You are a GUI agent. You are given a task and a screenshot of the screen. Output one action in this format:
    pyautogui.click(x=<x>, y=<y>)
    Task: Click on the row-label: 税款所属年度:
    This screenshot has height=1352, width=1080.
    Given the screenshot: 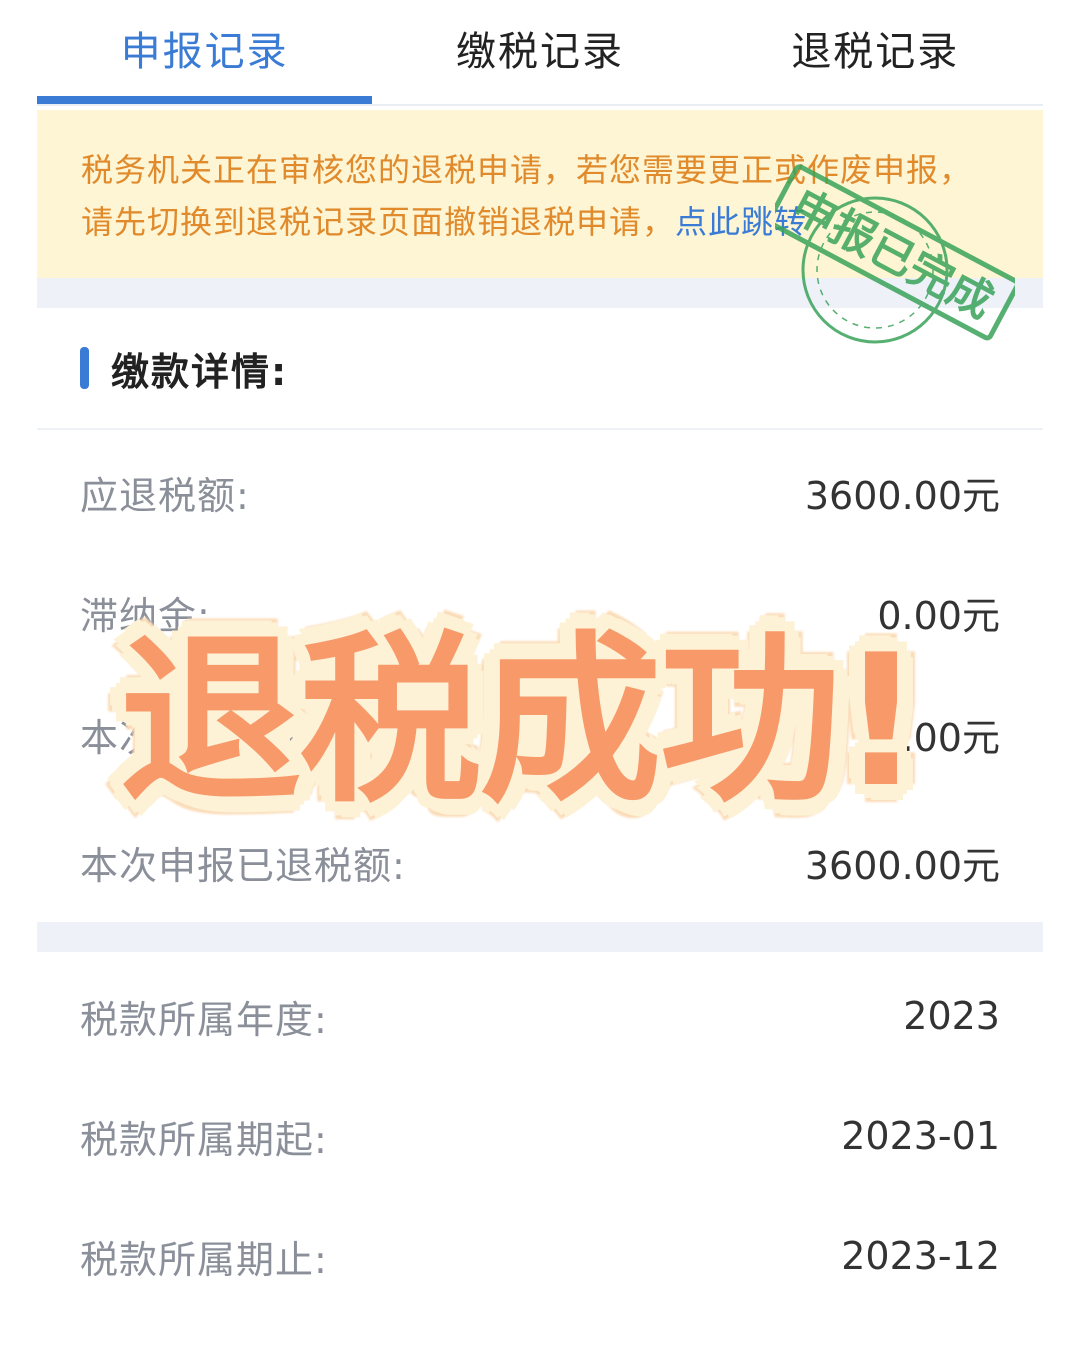 What is the action you would take?
    pyautogui.click(x=204, y=1019)
    